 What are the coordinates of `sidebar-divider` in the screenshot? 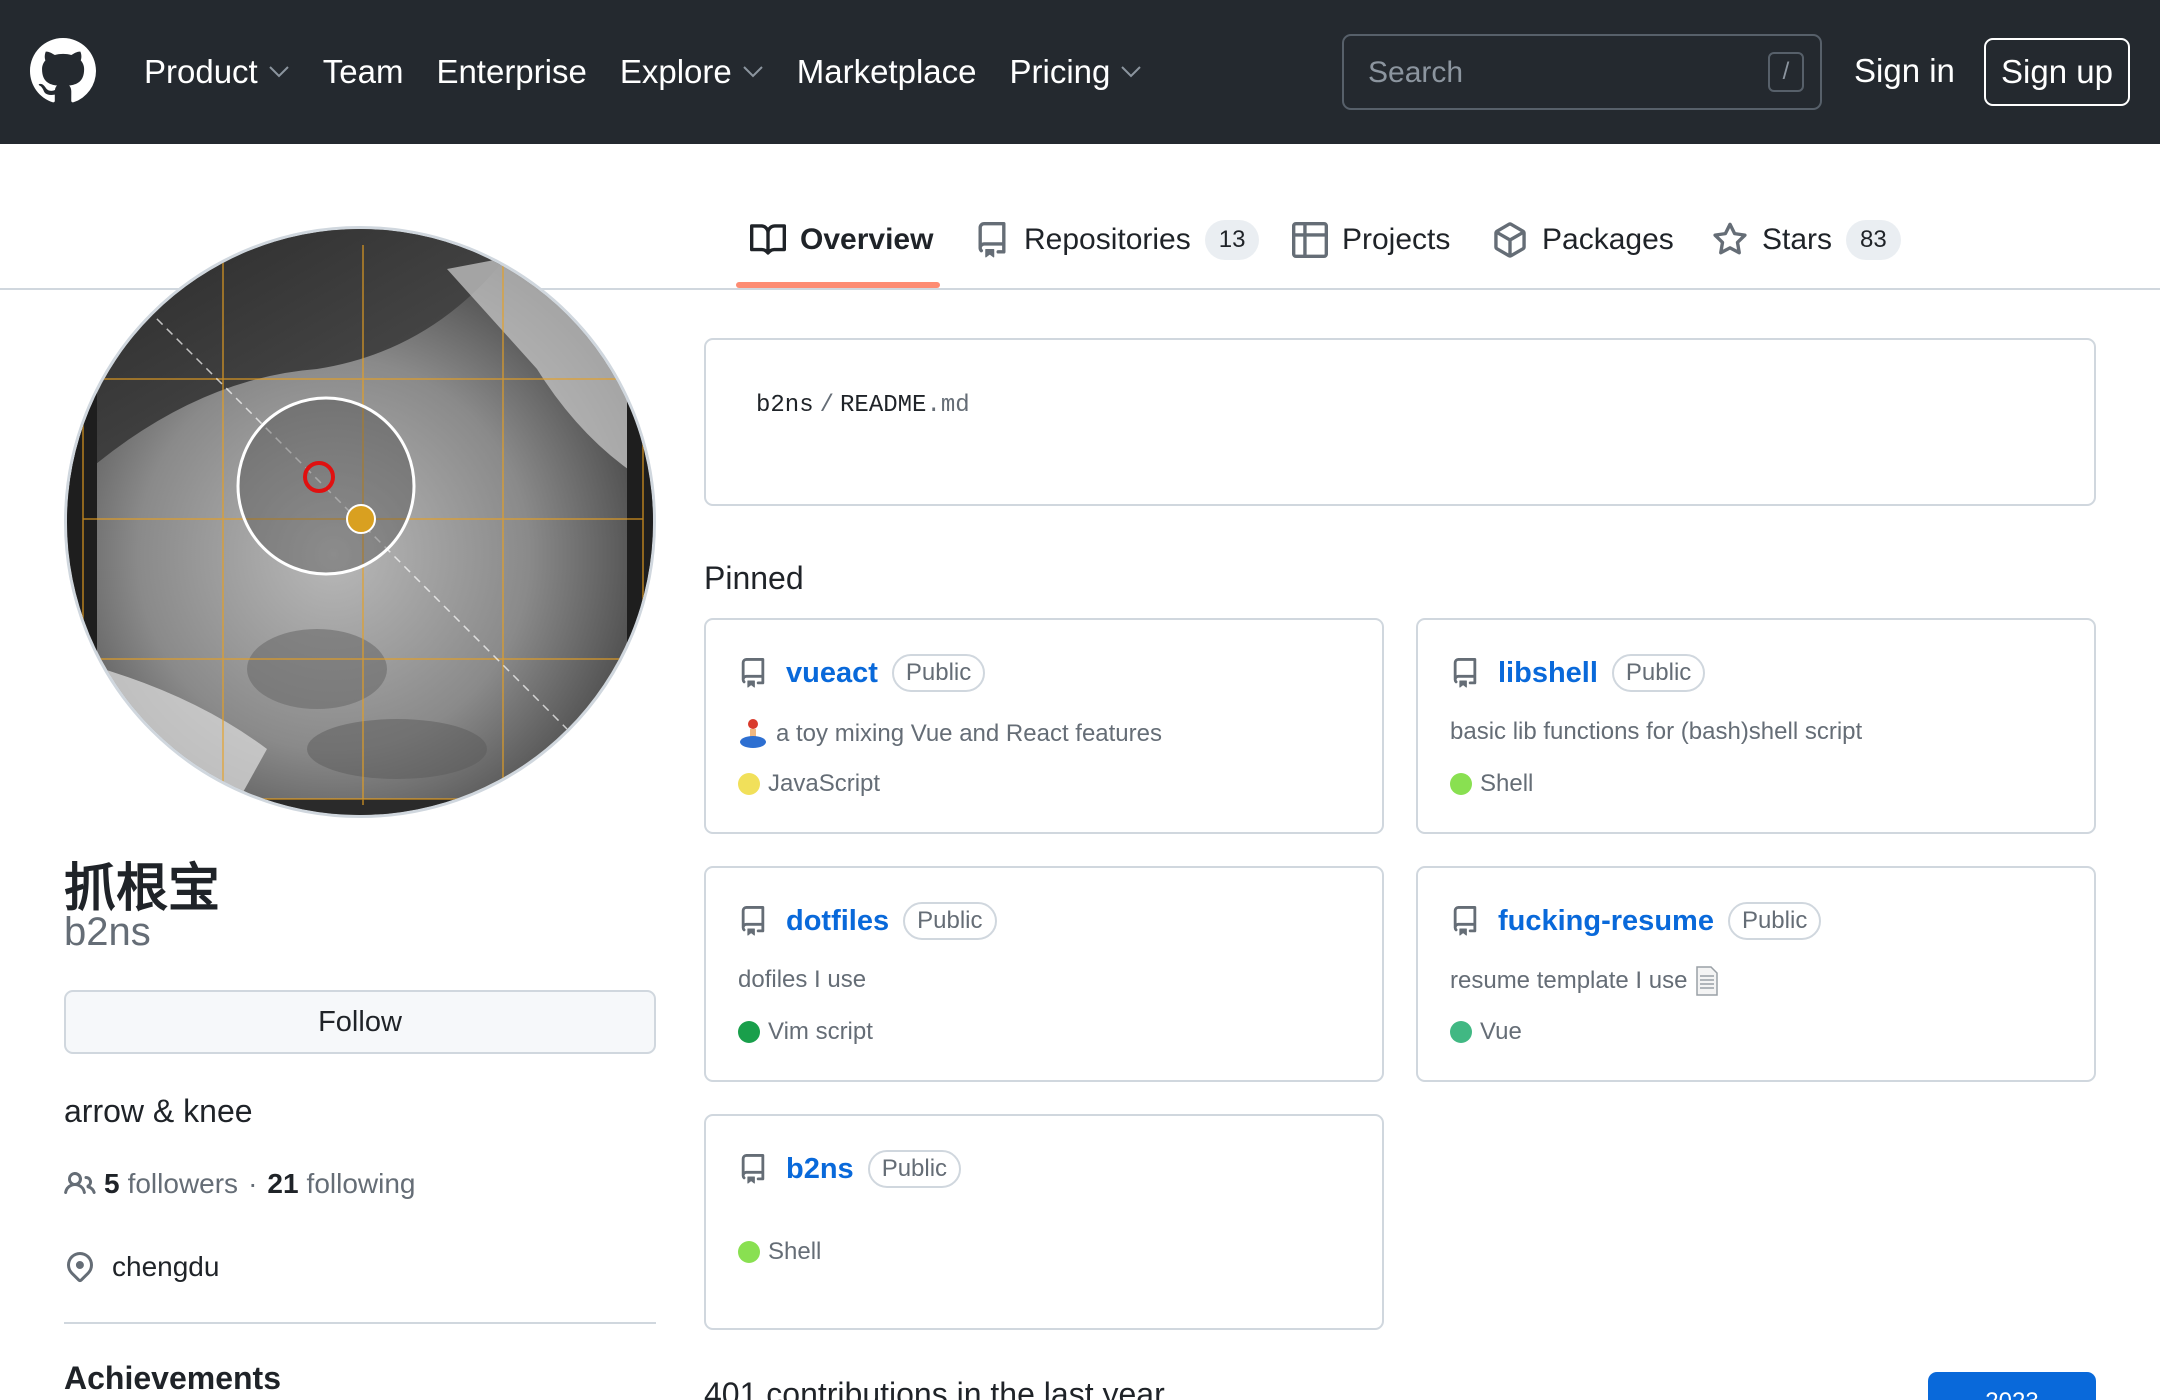 It's located at (360, 1323).